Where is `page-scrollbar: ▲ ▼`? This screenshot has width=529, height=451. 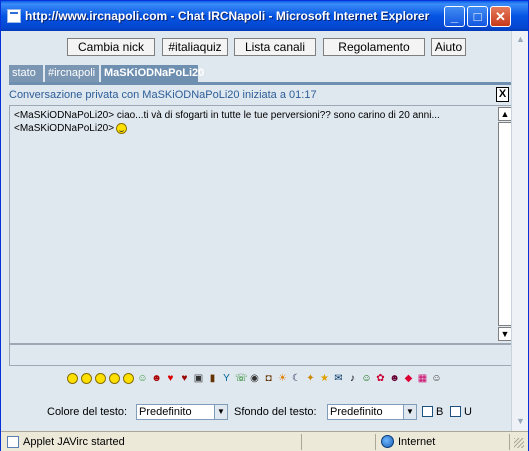
page-scrollbar: ▲ ▼ is located at coordinates (519, 231).